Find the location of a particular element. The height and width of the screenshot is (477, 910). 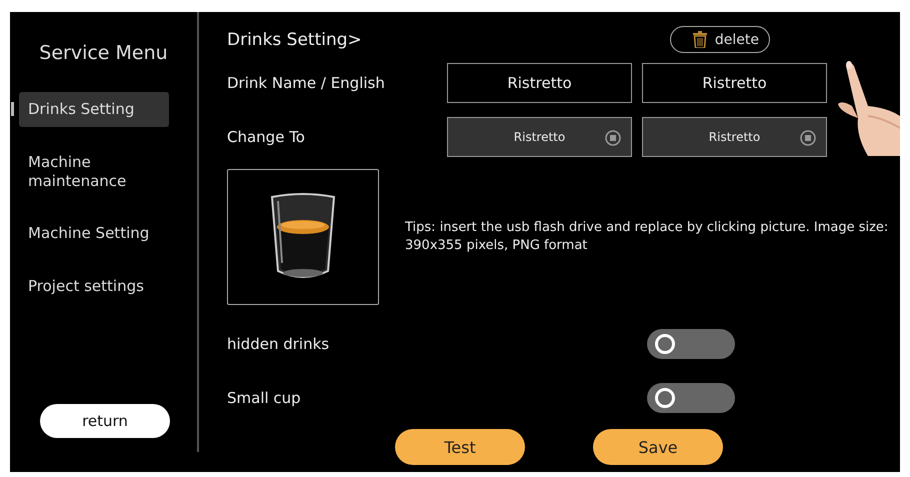

field-label: Change To is located at coordinates (266, 137).